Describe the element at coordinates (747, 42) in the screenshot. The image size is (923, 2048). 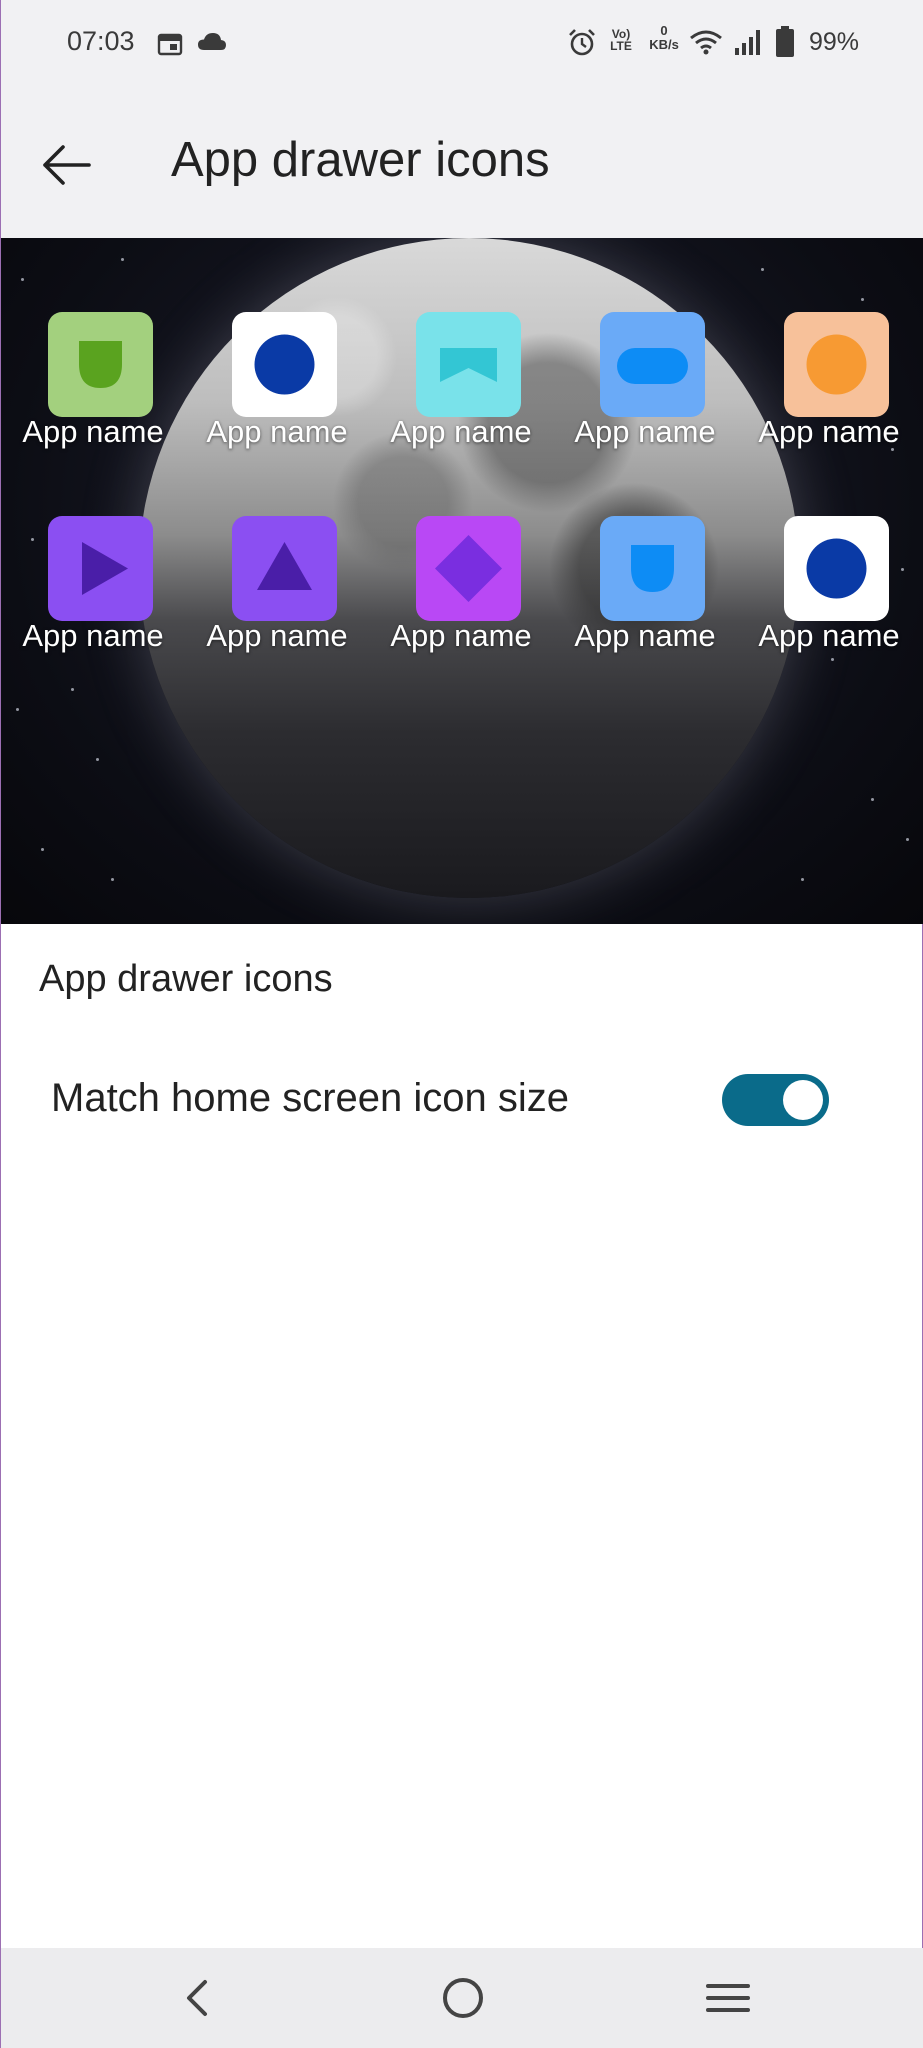
I see `signal-icon` at that location.